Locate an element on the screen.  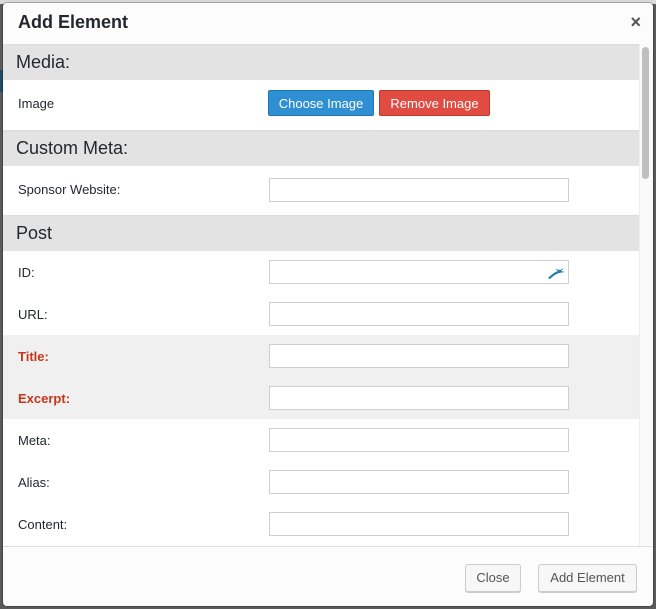
excerpt-field is located at coordinates (419, 398).